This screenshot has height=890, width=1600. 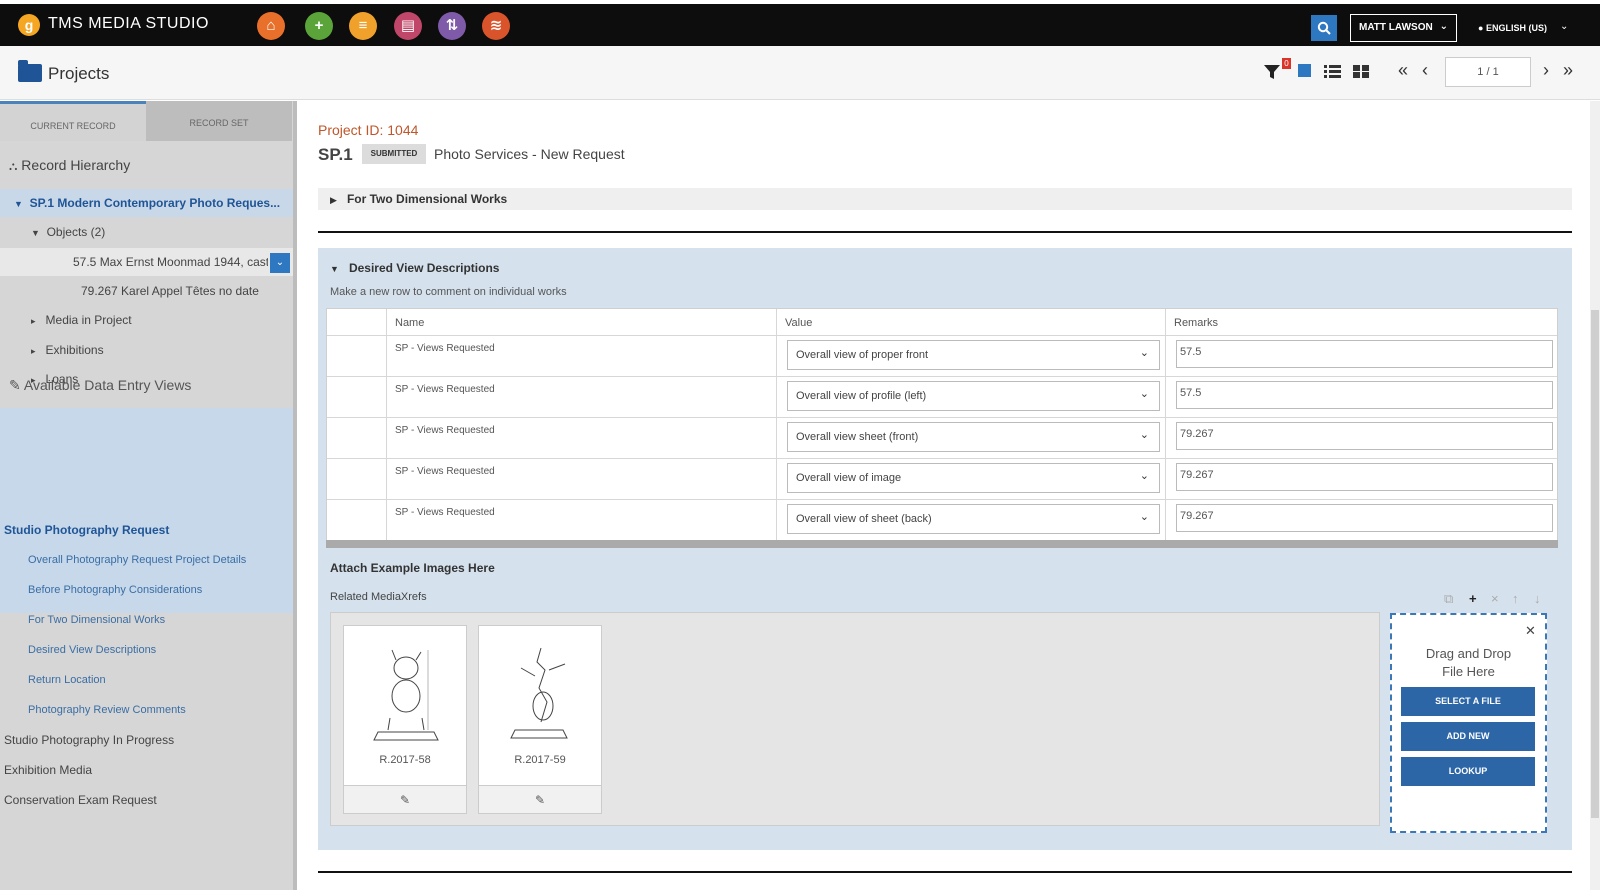 What do you see at coordinates (146, 510) in the screenshot?
I see `views-list` at bounding box center [146, 510].